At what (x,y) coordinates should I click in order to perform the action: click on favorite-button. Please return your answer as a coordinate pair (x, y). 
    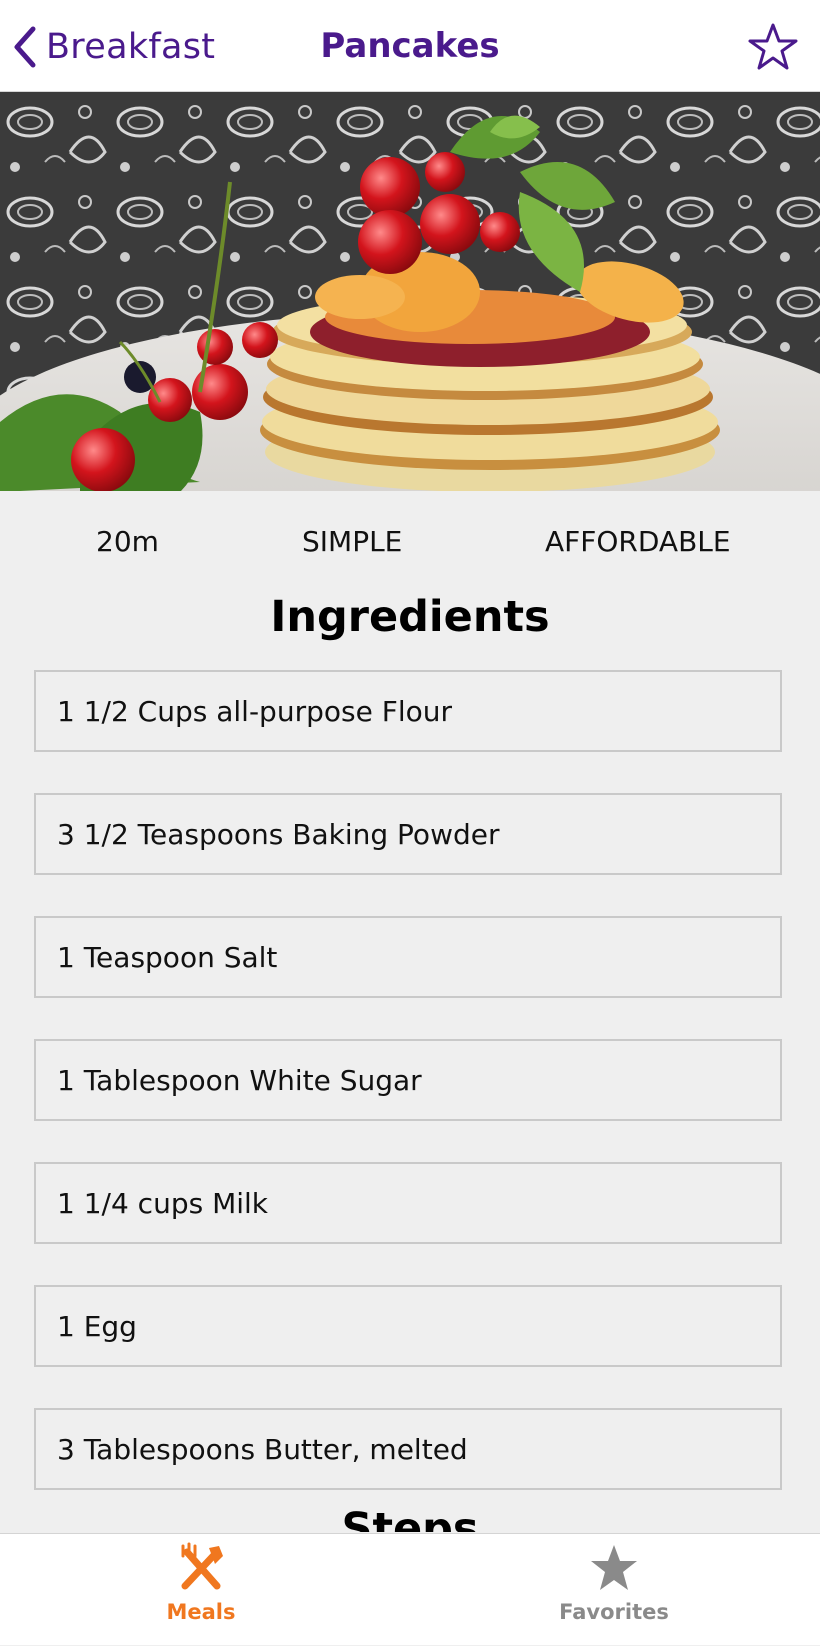
    Looking at the image, I should click on (773, 47).